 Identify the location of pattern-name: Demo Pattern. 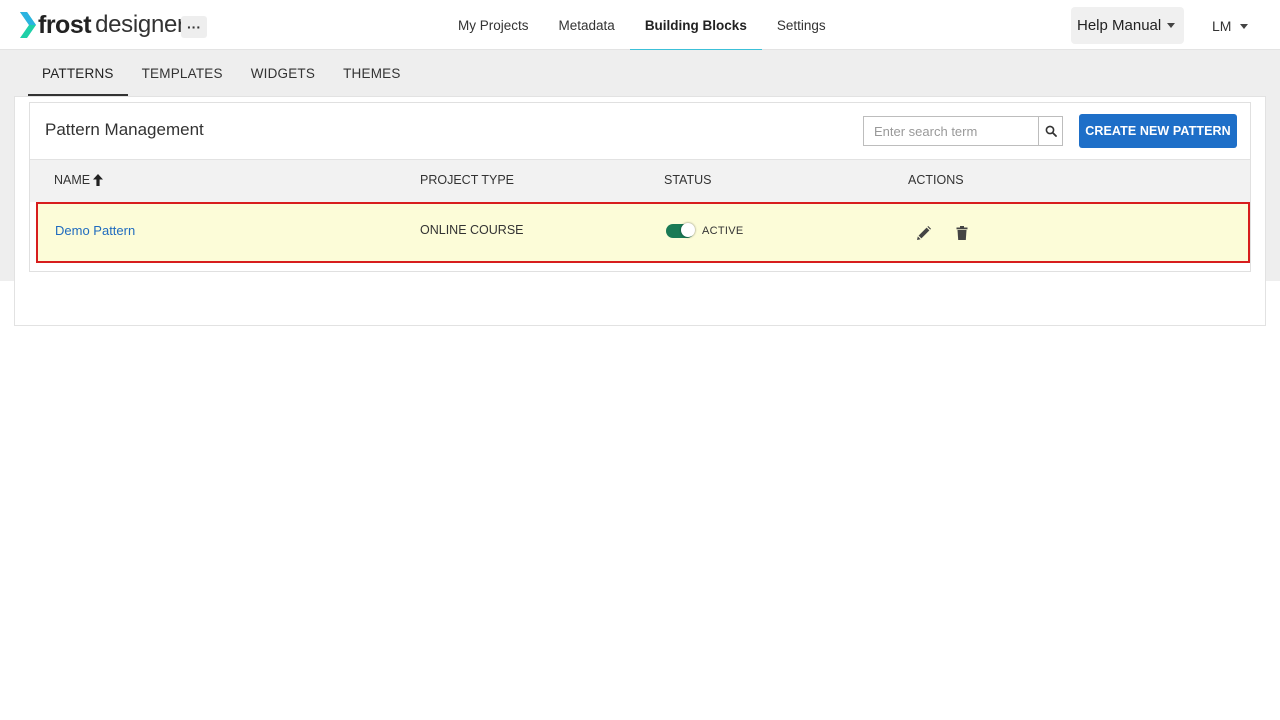
(95, 230).